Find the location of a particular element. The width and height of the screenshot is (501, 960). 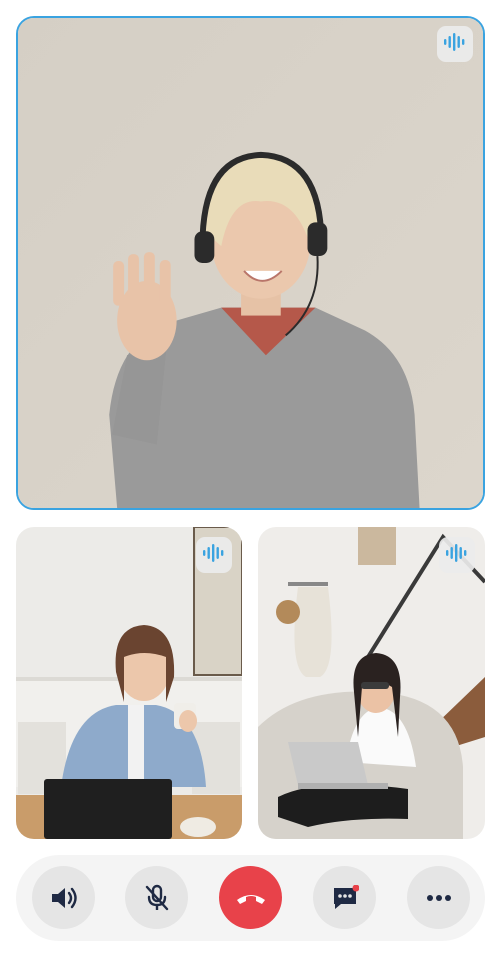

chat-button is located at coordinates (344, 897).